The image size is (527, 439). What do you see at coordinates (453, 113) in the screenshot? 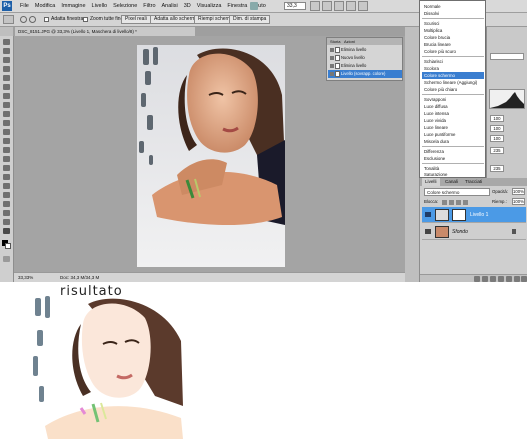
I see `blend-option: Luce intensa` at bounding box center [453, 113].